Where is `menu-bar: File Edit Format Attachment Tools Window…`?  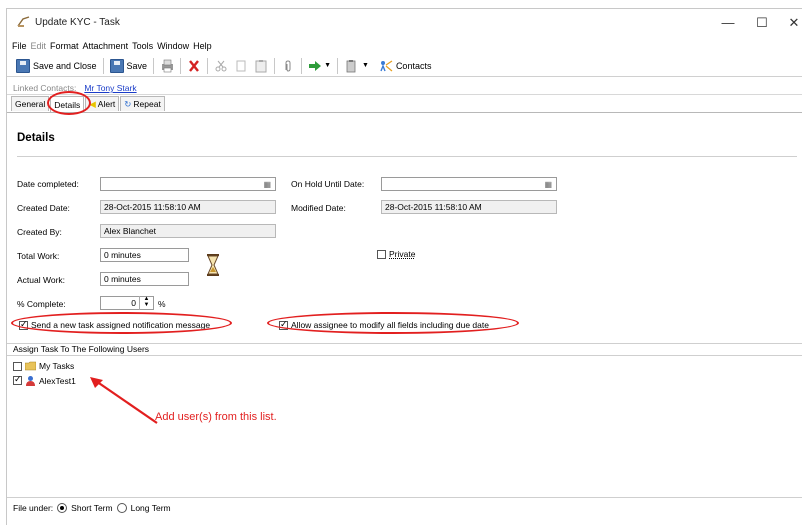 menu-bar: File Edit Format Attachment Tools Window… is located at coordinates (110, 46).